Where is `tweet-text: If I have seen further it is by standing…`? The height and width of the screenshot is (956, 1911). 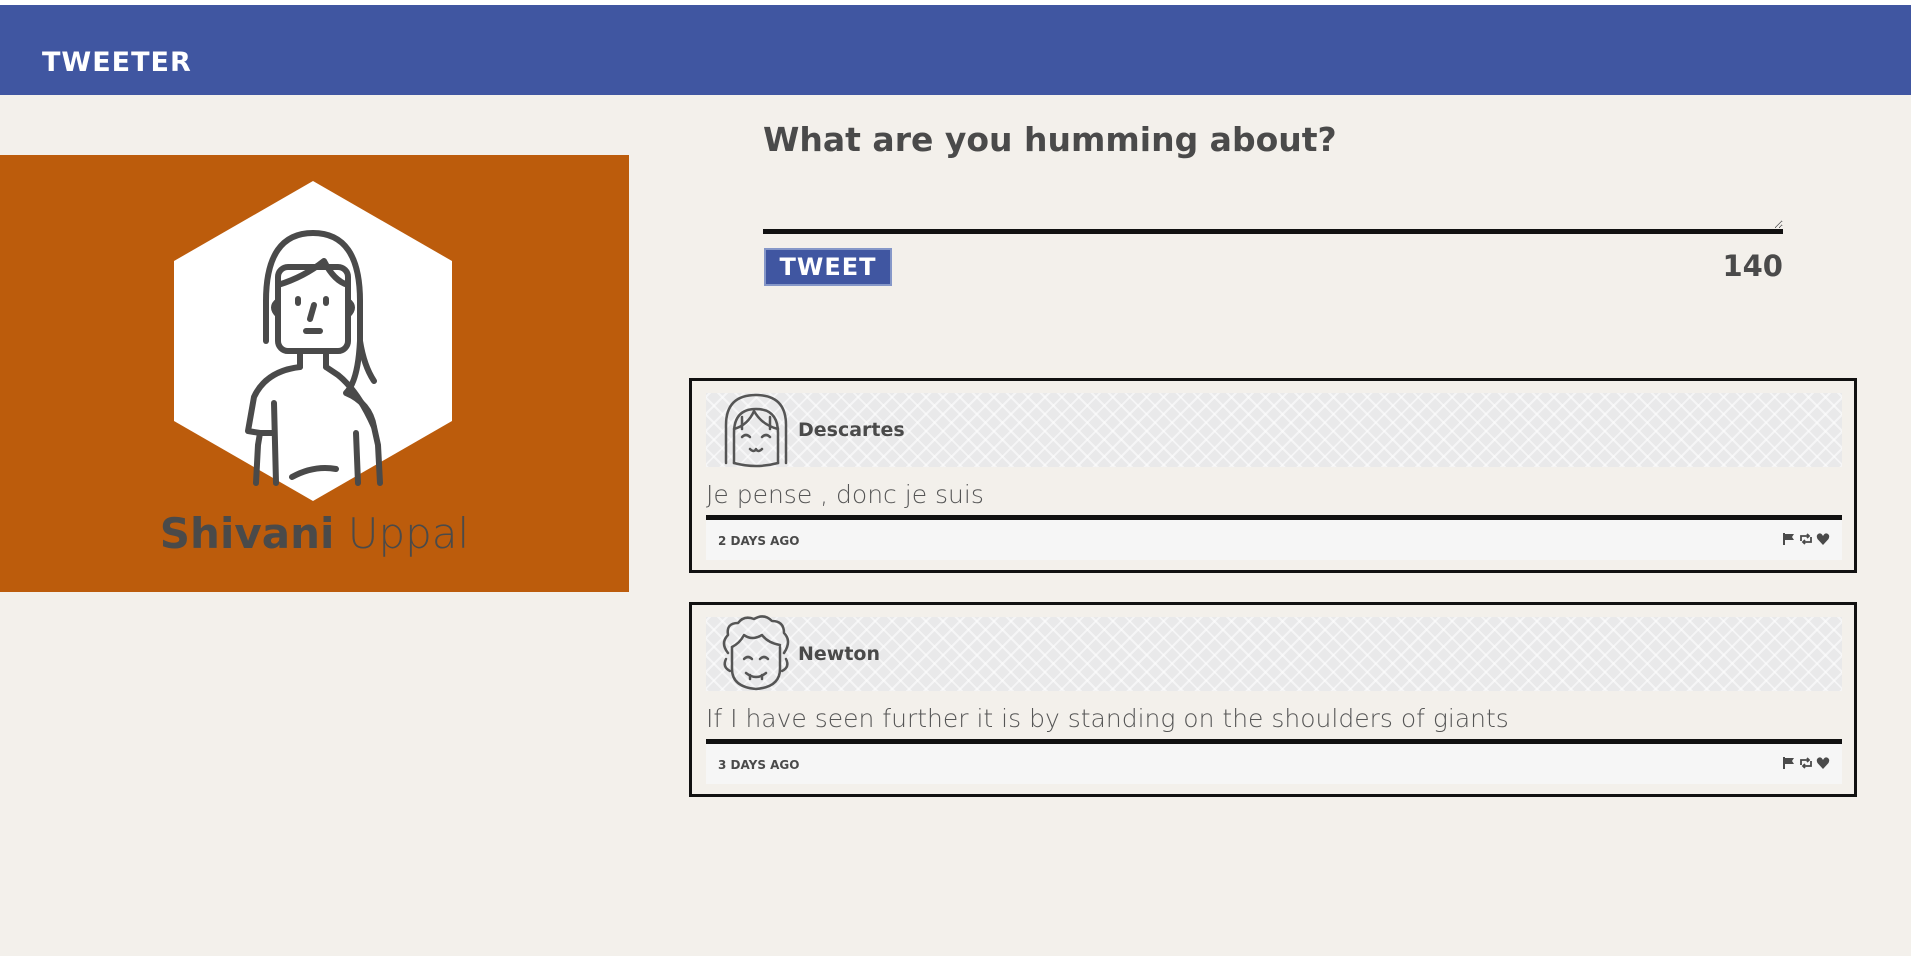 tweet-text: If I have seen further it is by standing… is located at coordinates (1107, 718).